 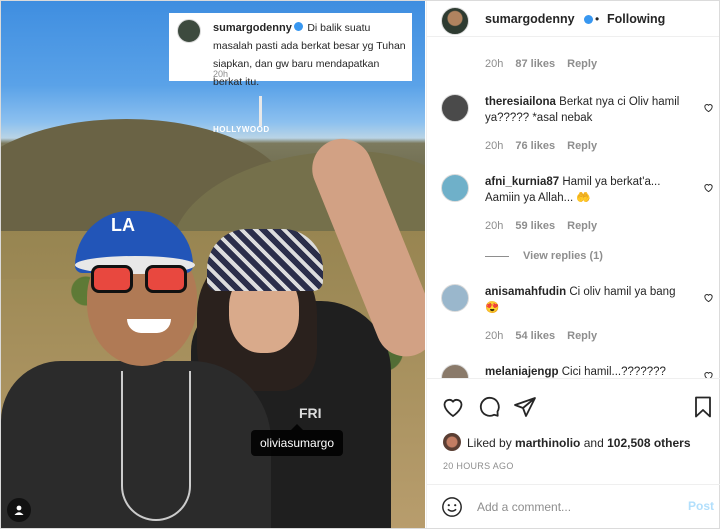 I want to click on sunglasses, so click(x=141, y=280).